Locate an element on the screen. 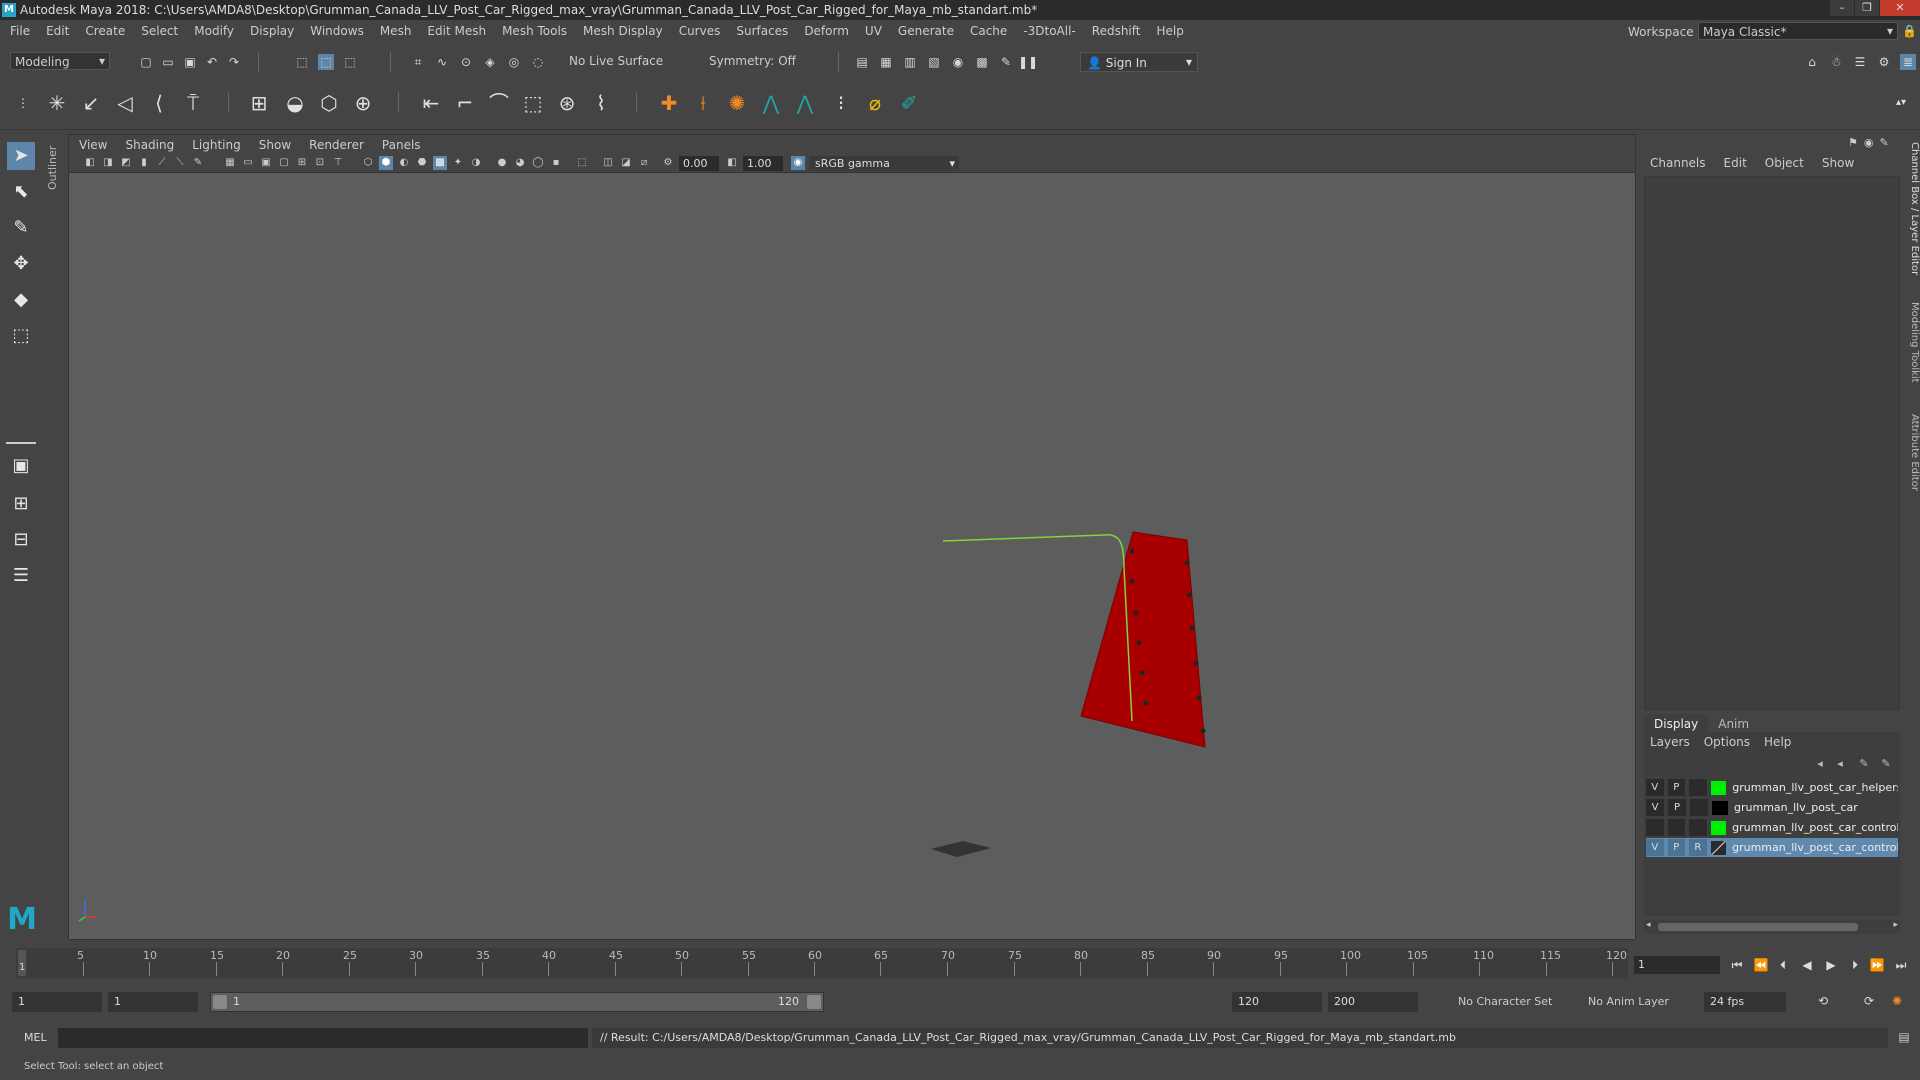  script-language-label: MEL is located at coordinates (35, 1037).